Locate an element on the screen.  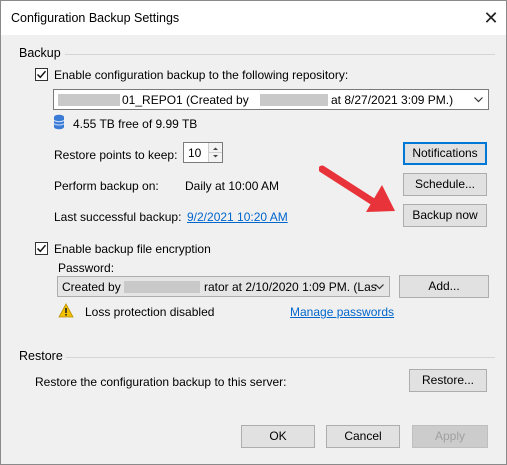
restore-group-divider is located at coordinates (280, 357).